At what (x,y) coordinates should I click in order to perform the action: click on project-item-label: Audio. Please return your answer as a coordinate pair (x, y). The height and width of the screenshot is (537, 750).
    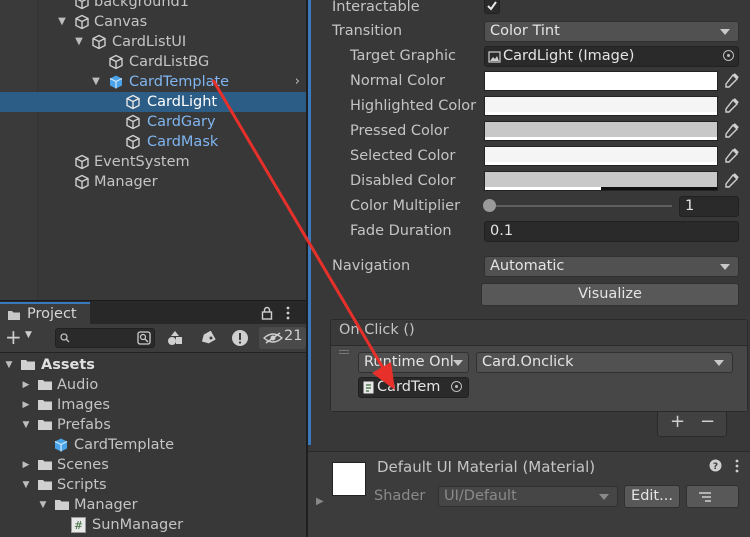
    Looking at the image, I should click on (78, 385).